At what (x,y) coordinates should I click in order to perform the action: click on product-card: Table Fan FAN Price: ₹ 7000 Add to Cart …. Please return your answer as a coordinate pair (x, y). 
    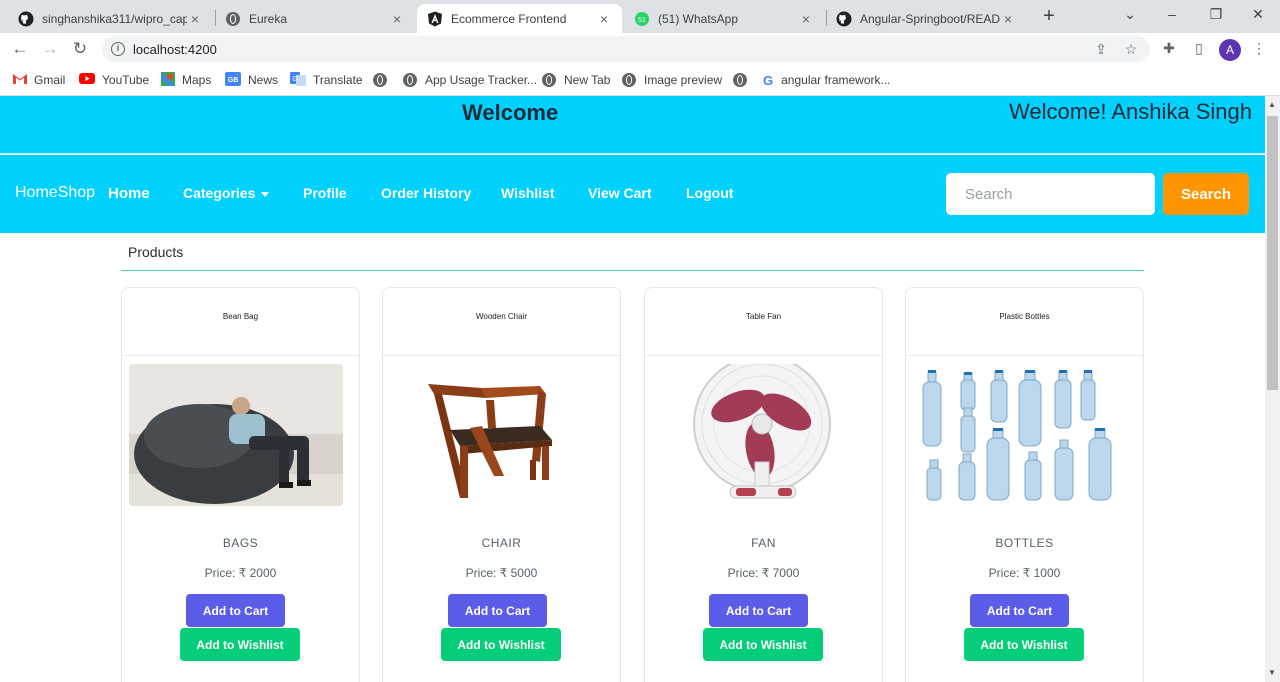
    Looking at the image, I should click on (763, 484).